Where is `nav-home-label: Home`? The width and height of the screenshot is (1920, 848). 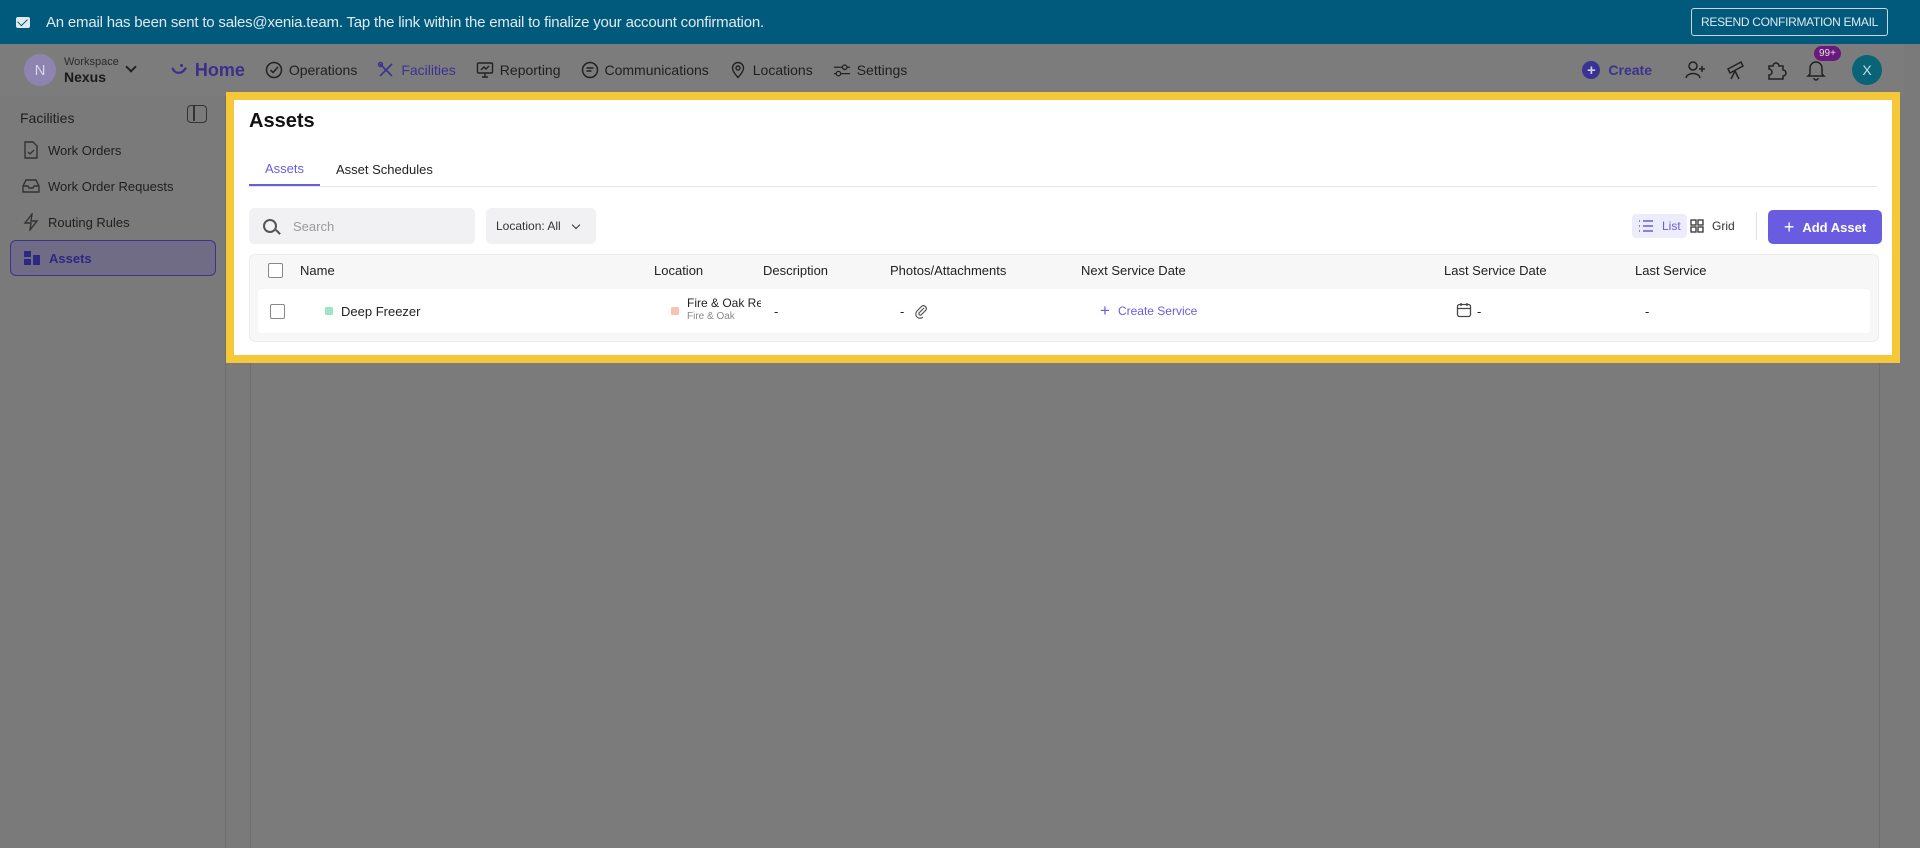
nav-home-label: Home is located at coordinates (219, 69).